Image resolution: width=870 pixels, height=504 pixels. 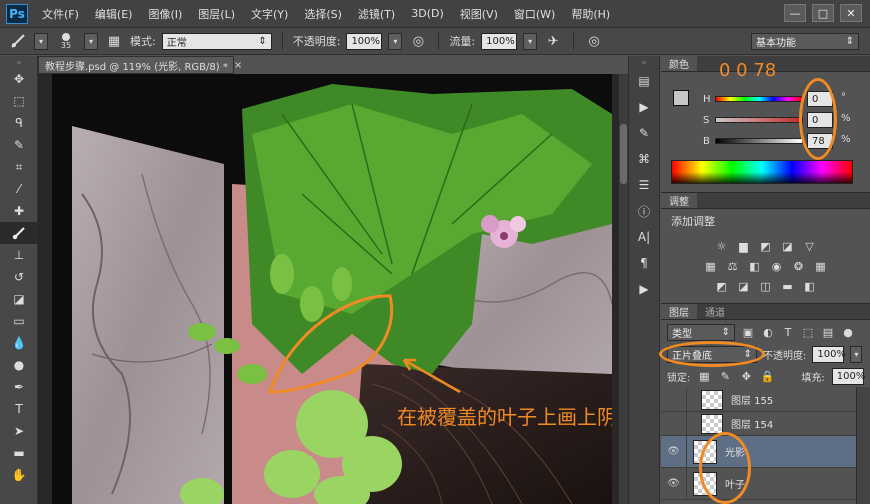 What do you see at coordinates (829, 354) in the screenshot?
I see `layer-opacity-field: 100%` at bounding box center [829, 354].